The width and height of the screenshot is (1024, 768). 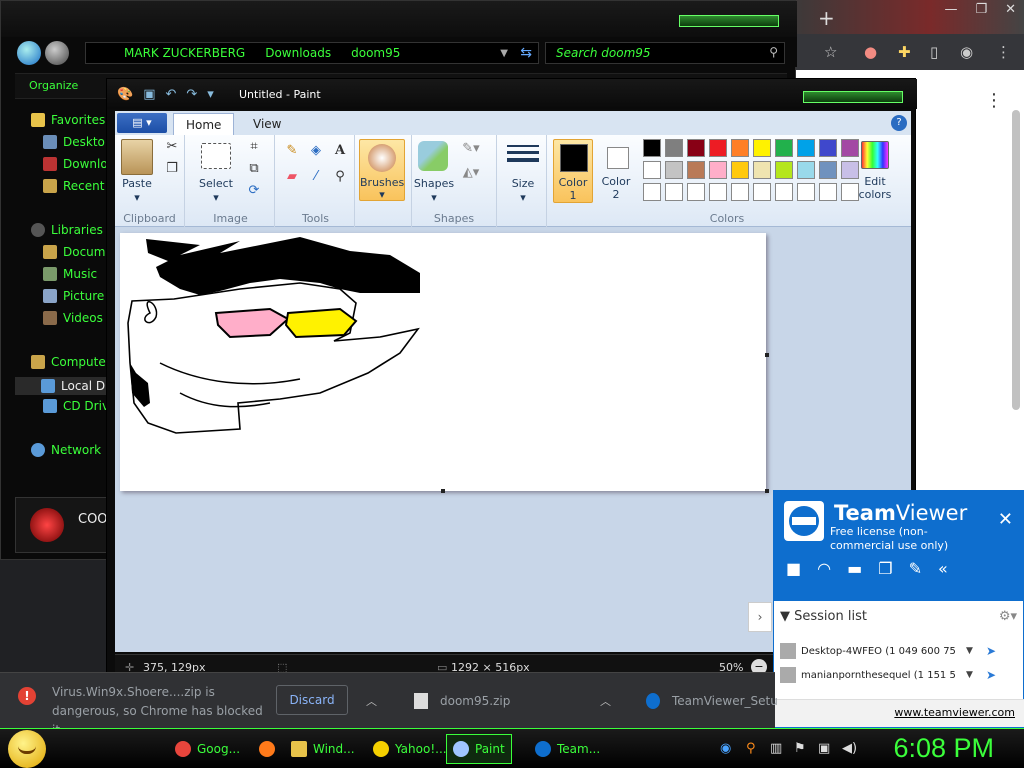 I want to click on text-icon: A, so click(x=340, y=152).